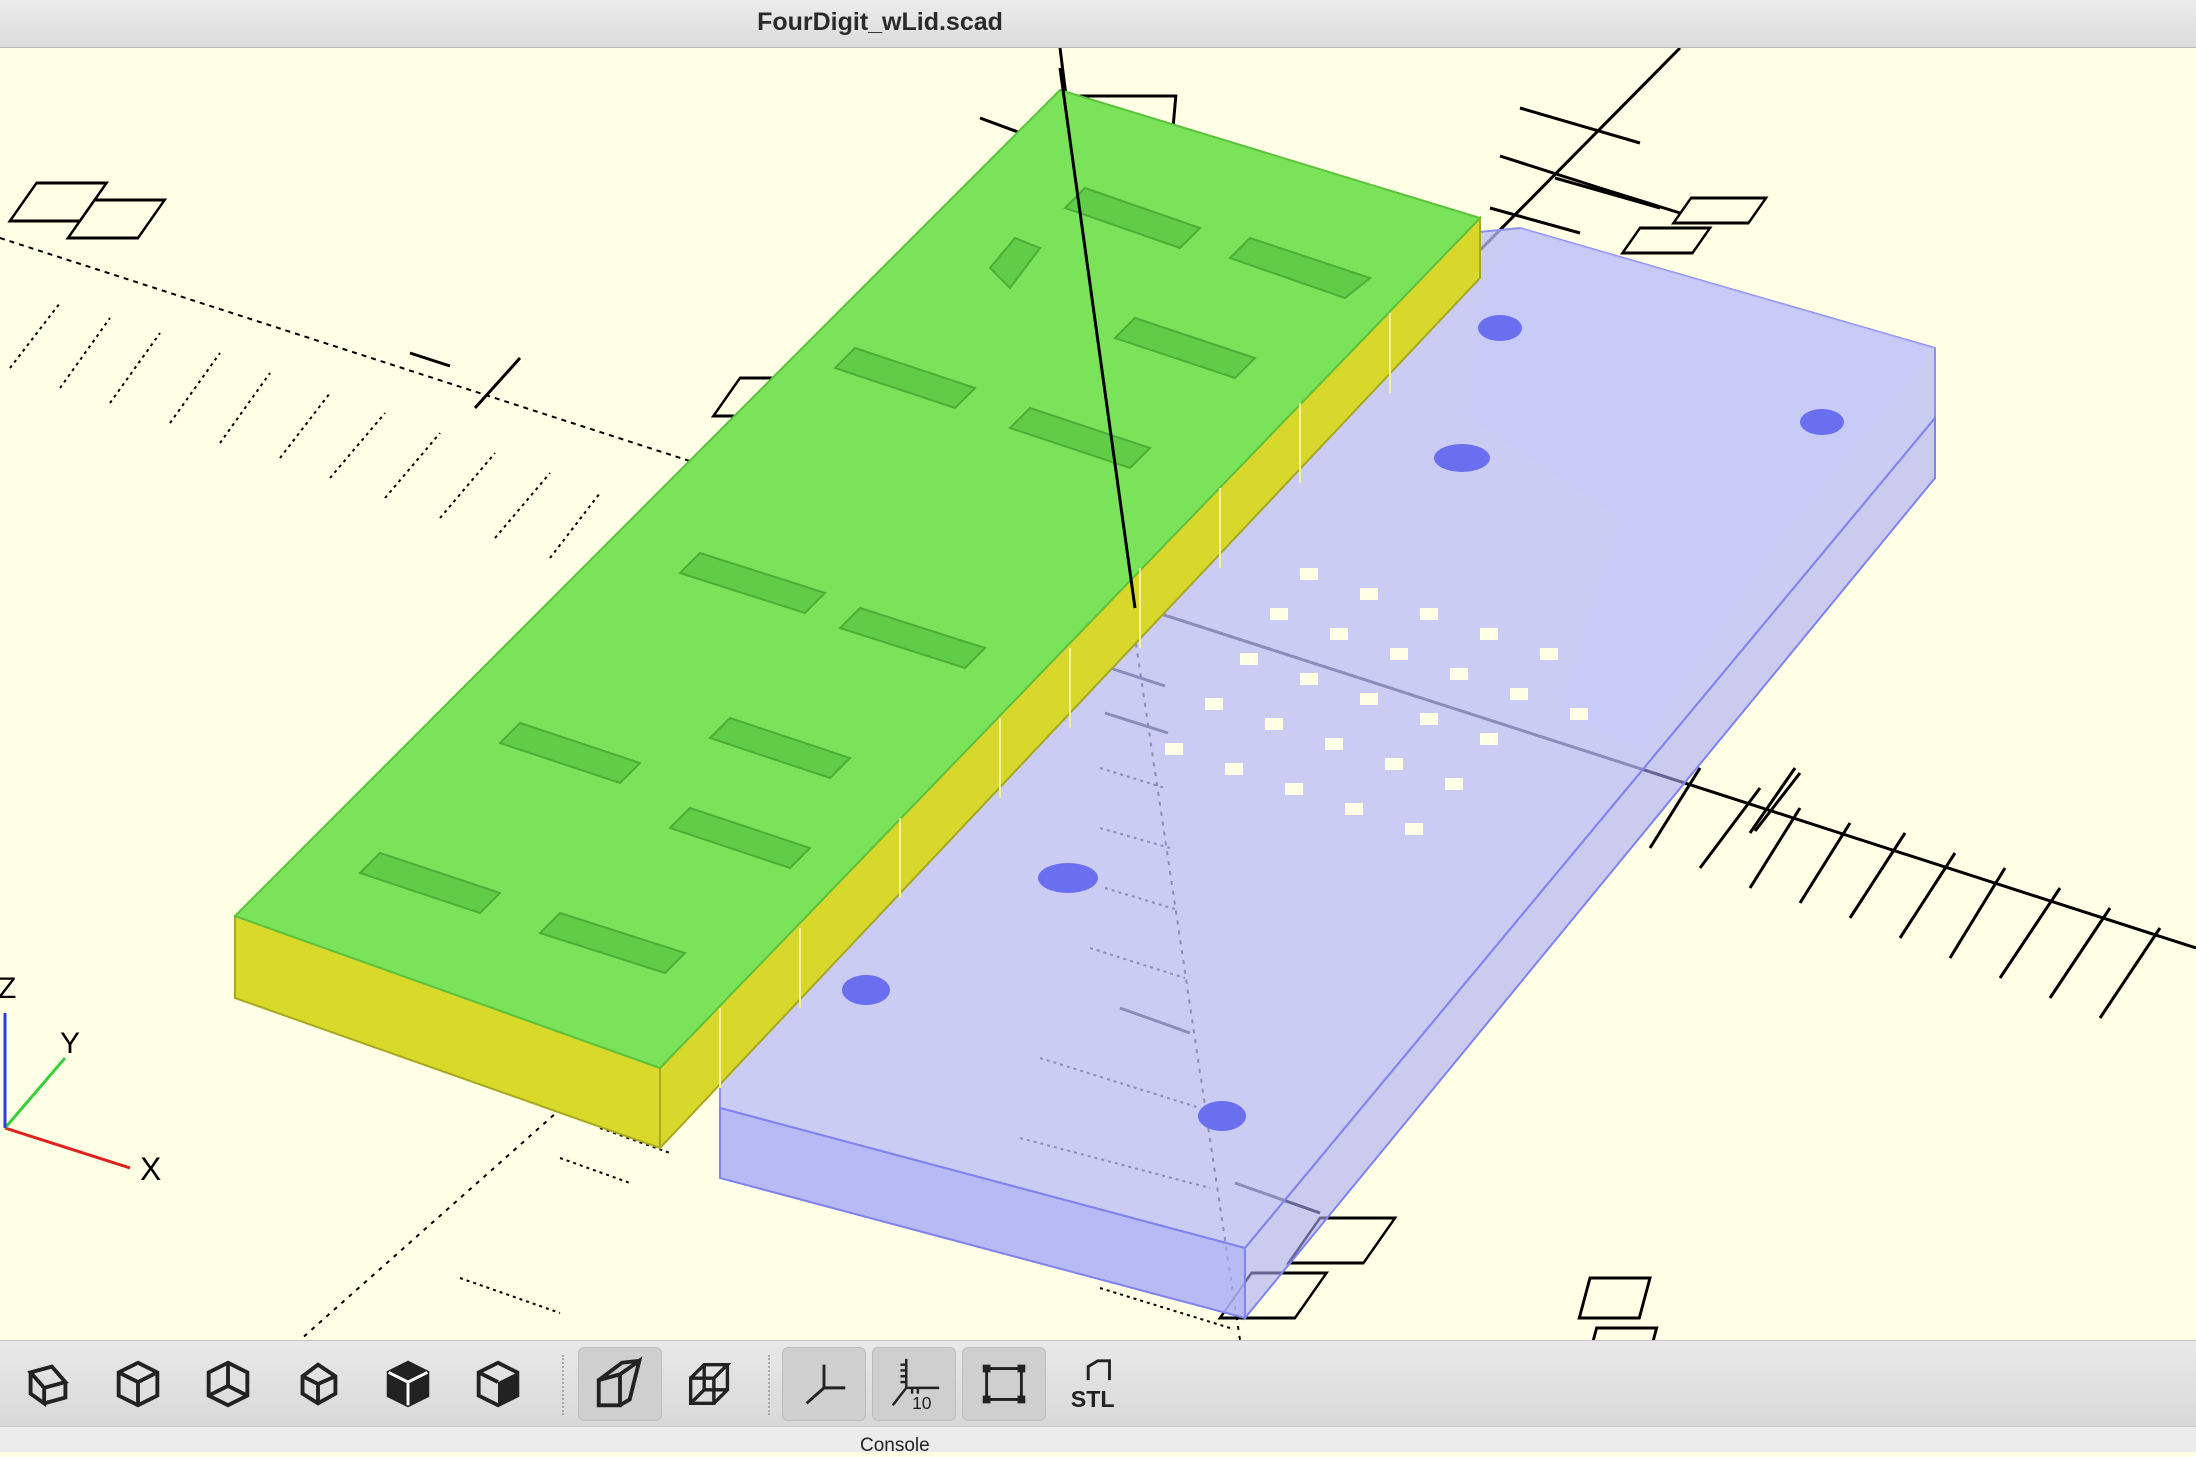 The image size is (2196, 1457). I want to click on stl-label: STL, so click(1093, 1399).